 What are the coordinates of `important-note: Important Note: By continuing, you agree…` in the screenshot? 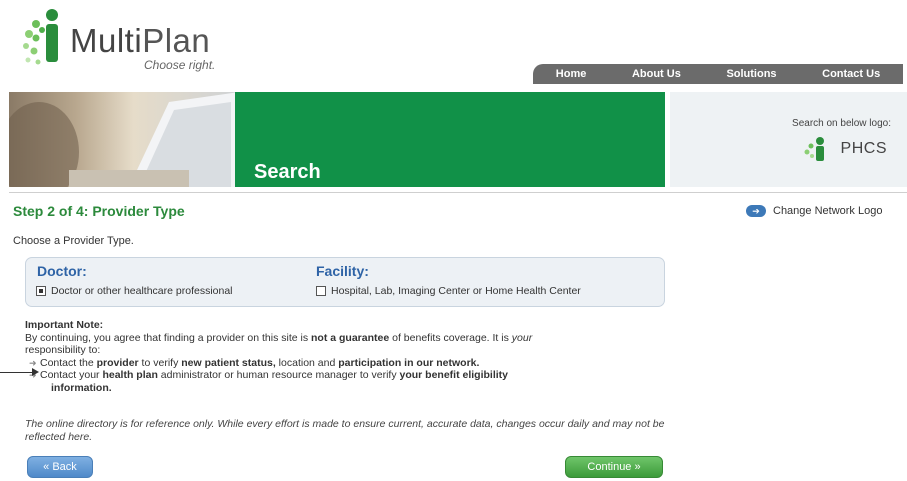 It's located at (345, 357).